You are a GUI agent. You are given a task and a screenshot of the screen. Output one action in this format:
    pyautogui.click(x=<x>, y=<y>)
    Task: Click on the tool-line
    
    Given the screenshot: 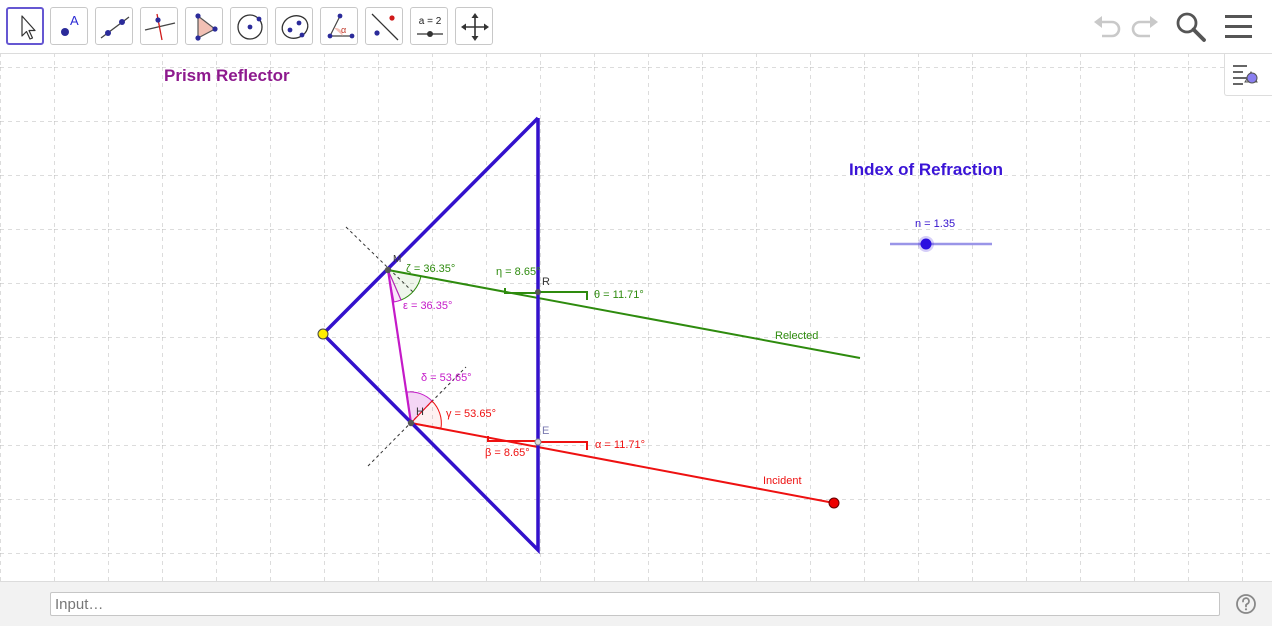 What is the action you would take?
    pyautogui.click(x=114, y=26)
    